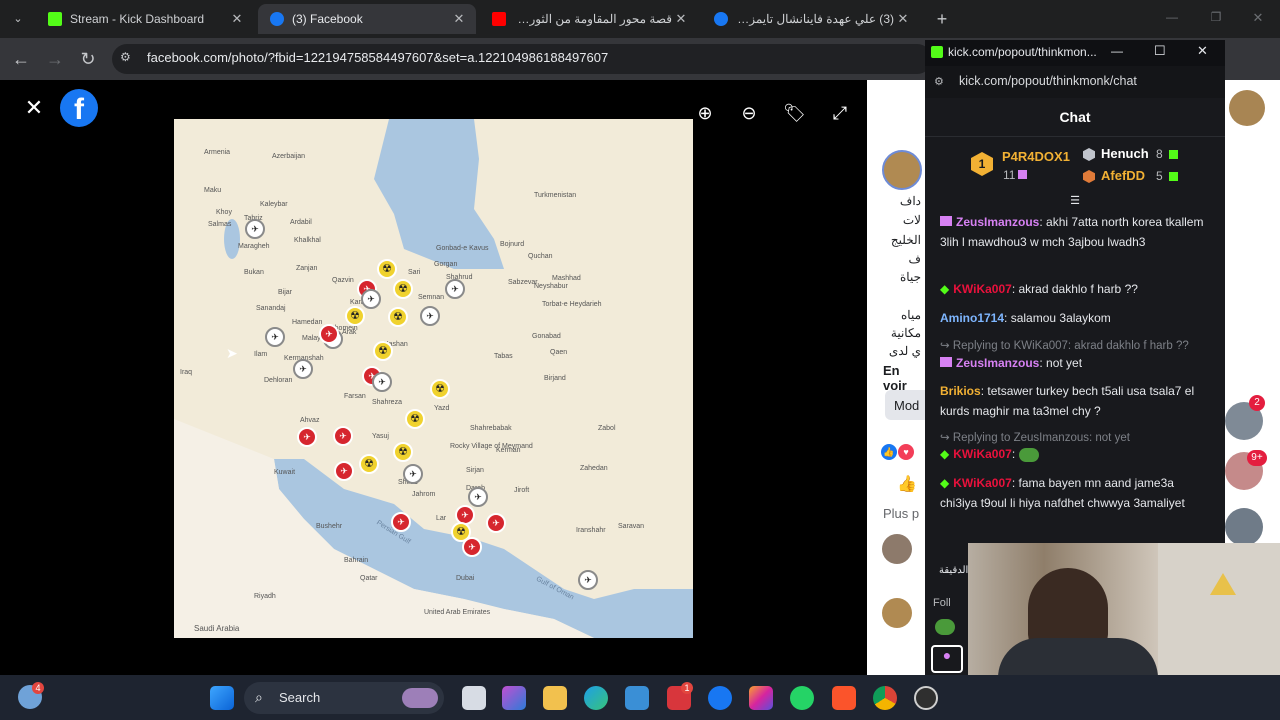  What do you see at coordinates (34, 108) in the screenshot?
I see `close-viewer-icon: ✕` at bounding box center [34, 108].